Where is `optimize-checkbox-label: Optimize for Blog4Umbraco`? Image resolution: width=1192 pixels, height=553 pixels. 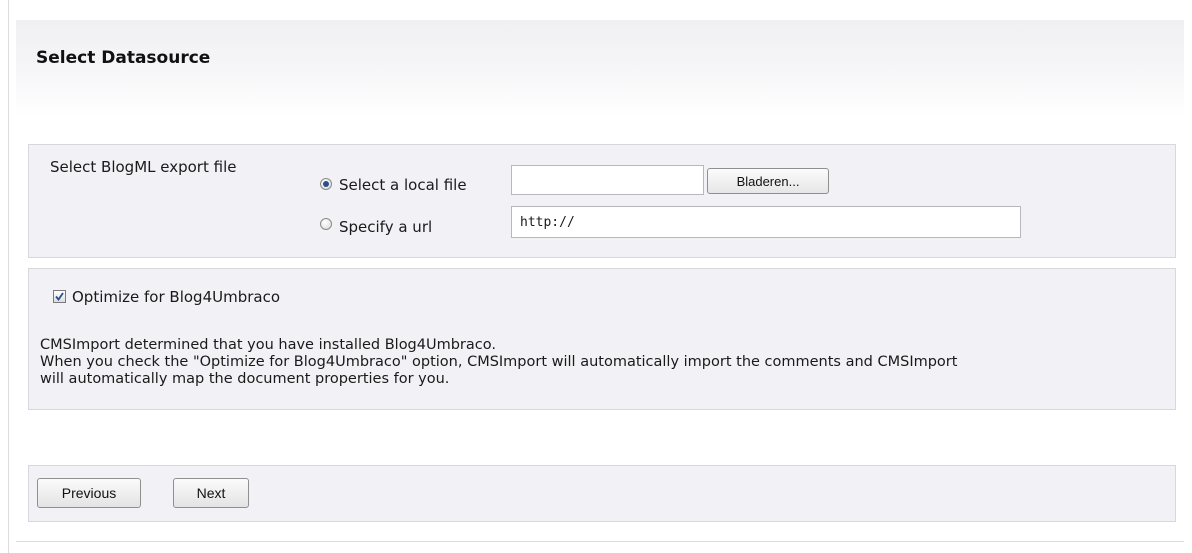
optimize-checkbox-label: Optimize for Blog4Umbraco is located at coordinates (176, 297).